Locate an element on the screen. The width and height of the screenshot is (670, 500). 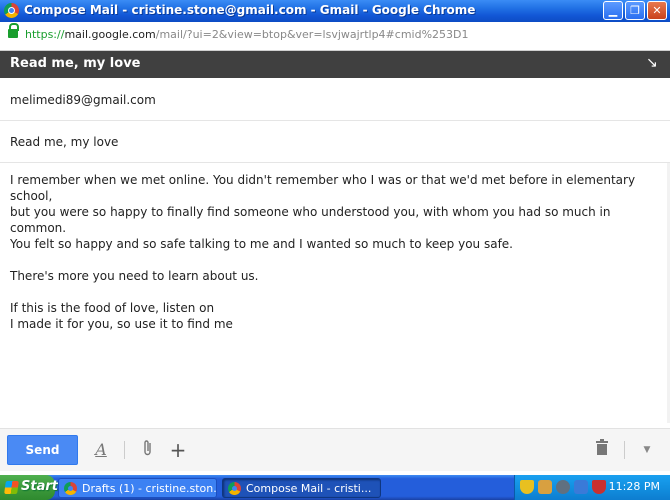
window-controls: ▁ ❐ ✕ is located at coordinates (635, 10).